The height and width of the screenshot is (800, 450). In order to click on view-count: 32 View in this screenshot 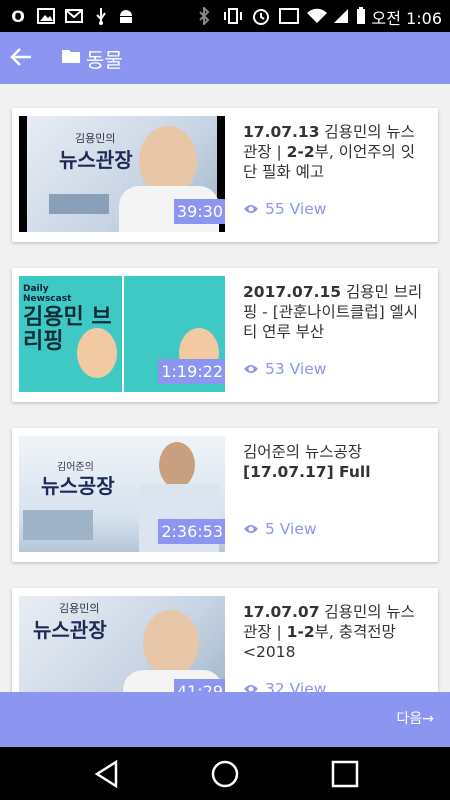, I will do `click(284, 686)`.